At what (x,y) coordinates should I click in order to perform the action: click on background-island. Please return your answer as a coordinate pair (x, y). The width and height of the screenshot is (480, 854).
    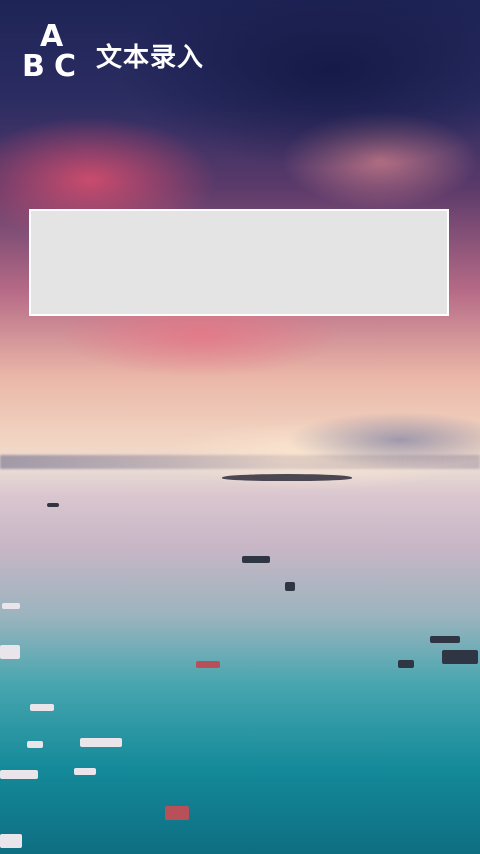
    Looking at the image, I should click on (287, 477).